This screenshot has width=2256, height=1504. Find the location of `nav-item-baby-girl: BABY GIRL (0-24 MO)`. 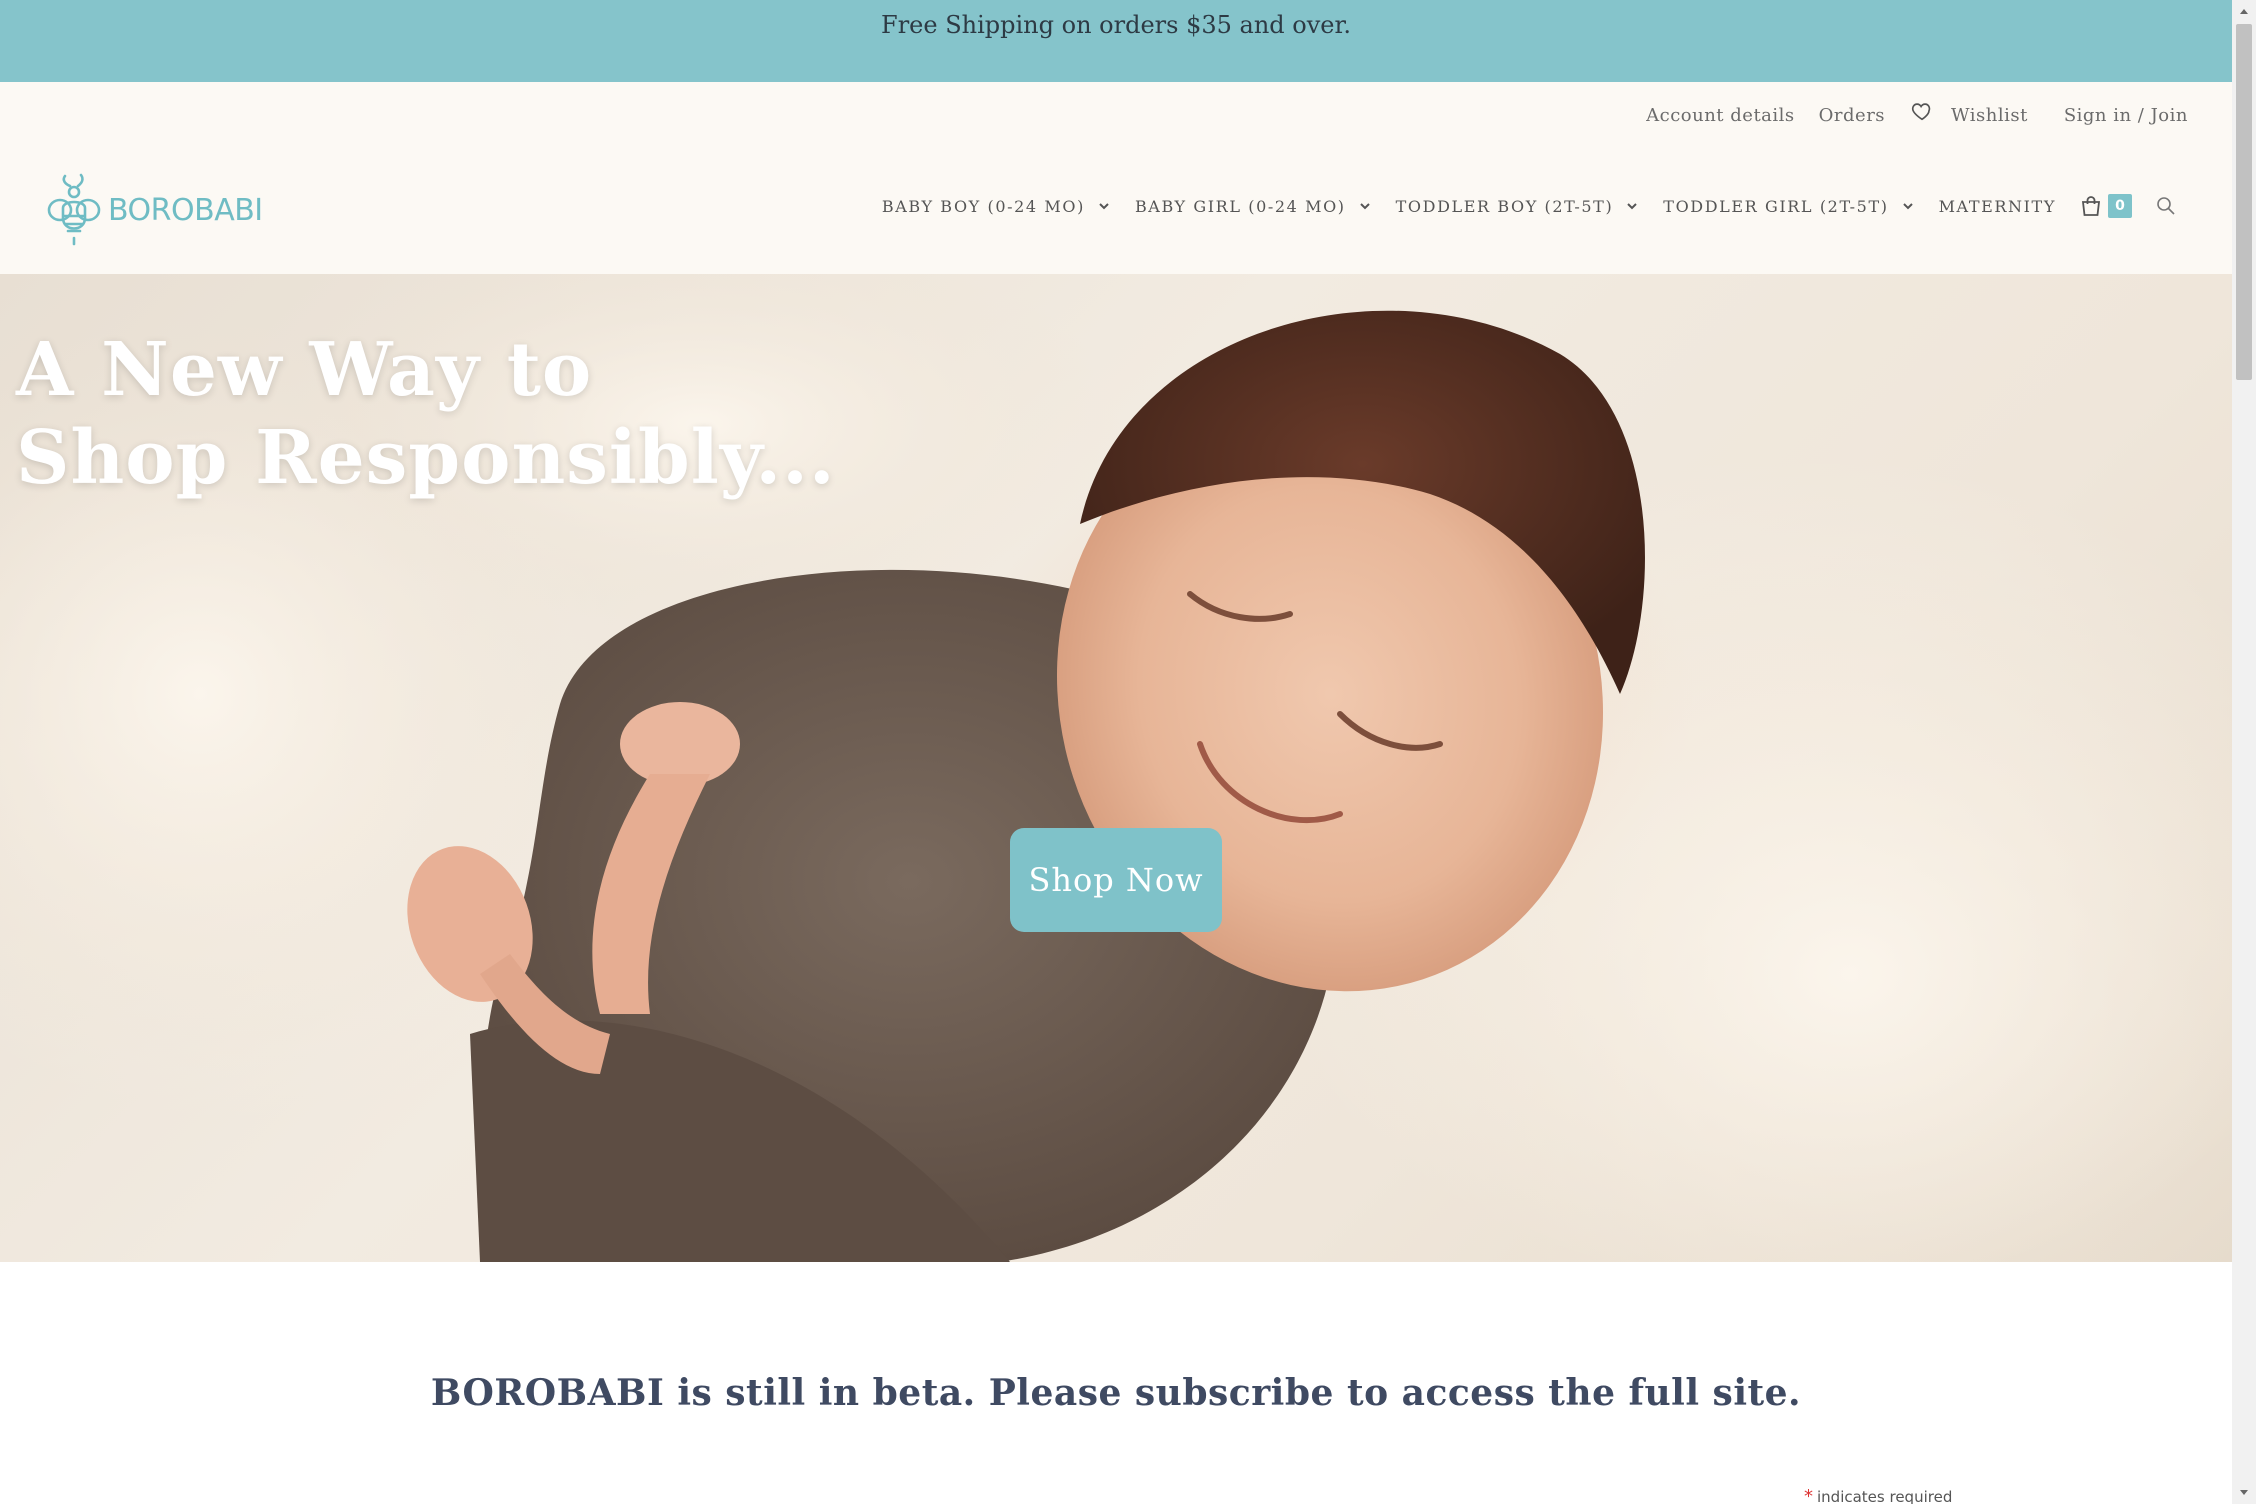

nav-item-baby-girl: BABY GIRL (0-24 MO) is located at coordinates (1253, 206).